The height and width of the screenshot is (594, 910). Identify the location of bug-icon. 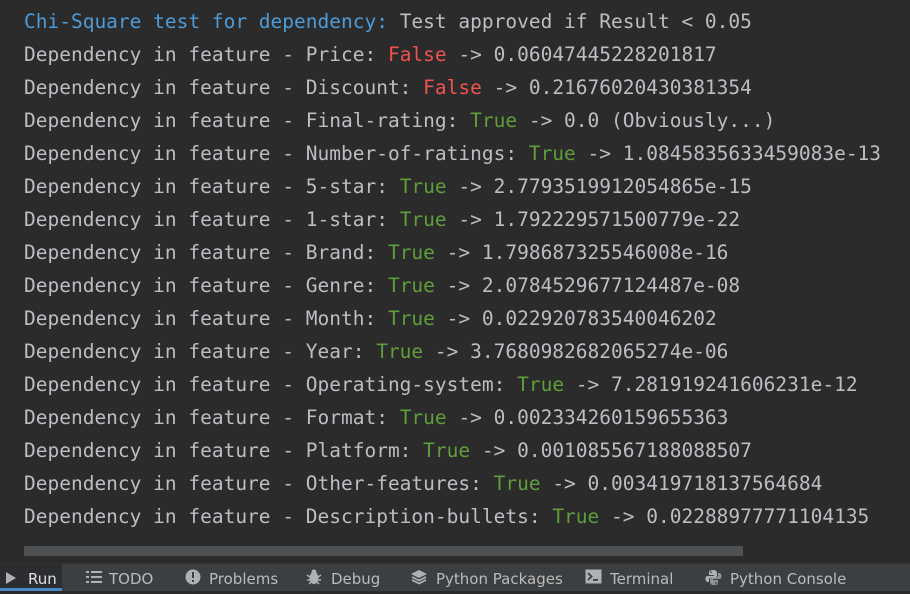
(314, 577).